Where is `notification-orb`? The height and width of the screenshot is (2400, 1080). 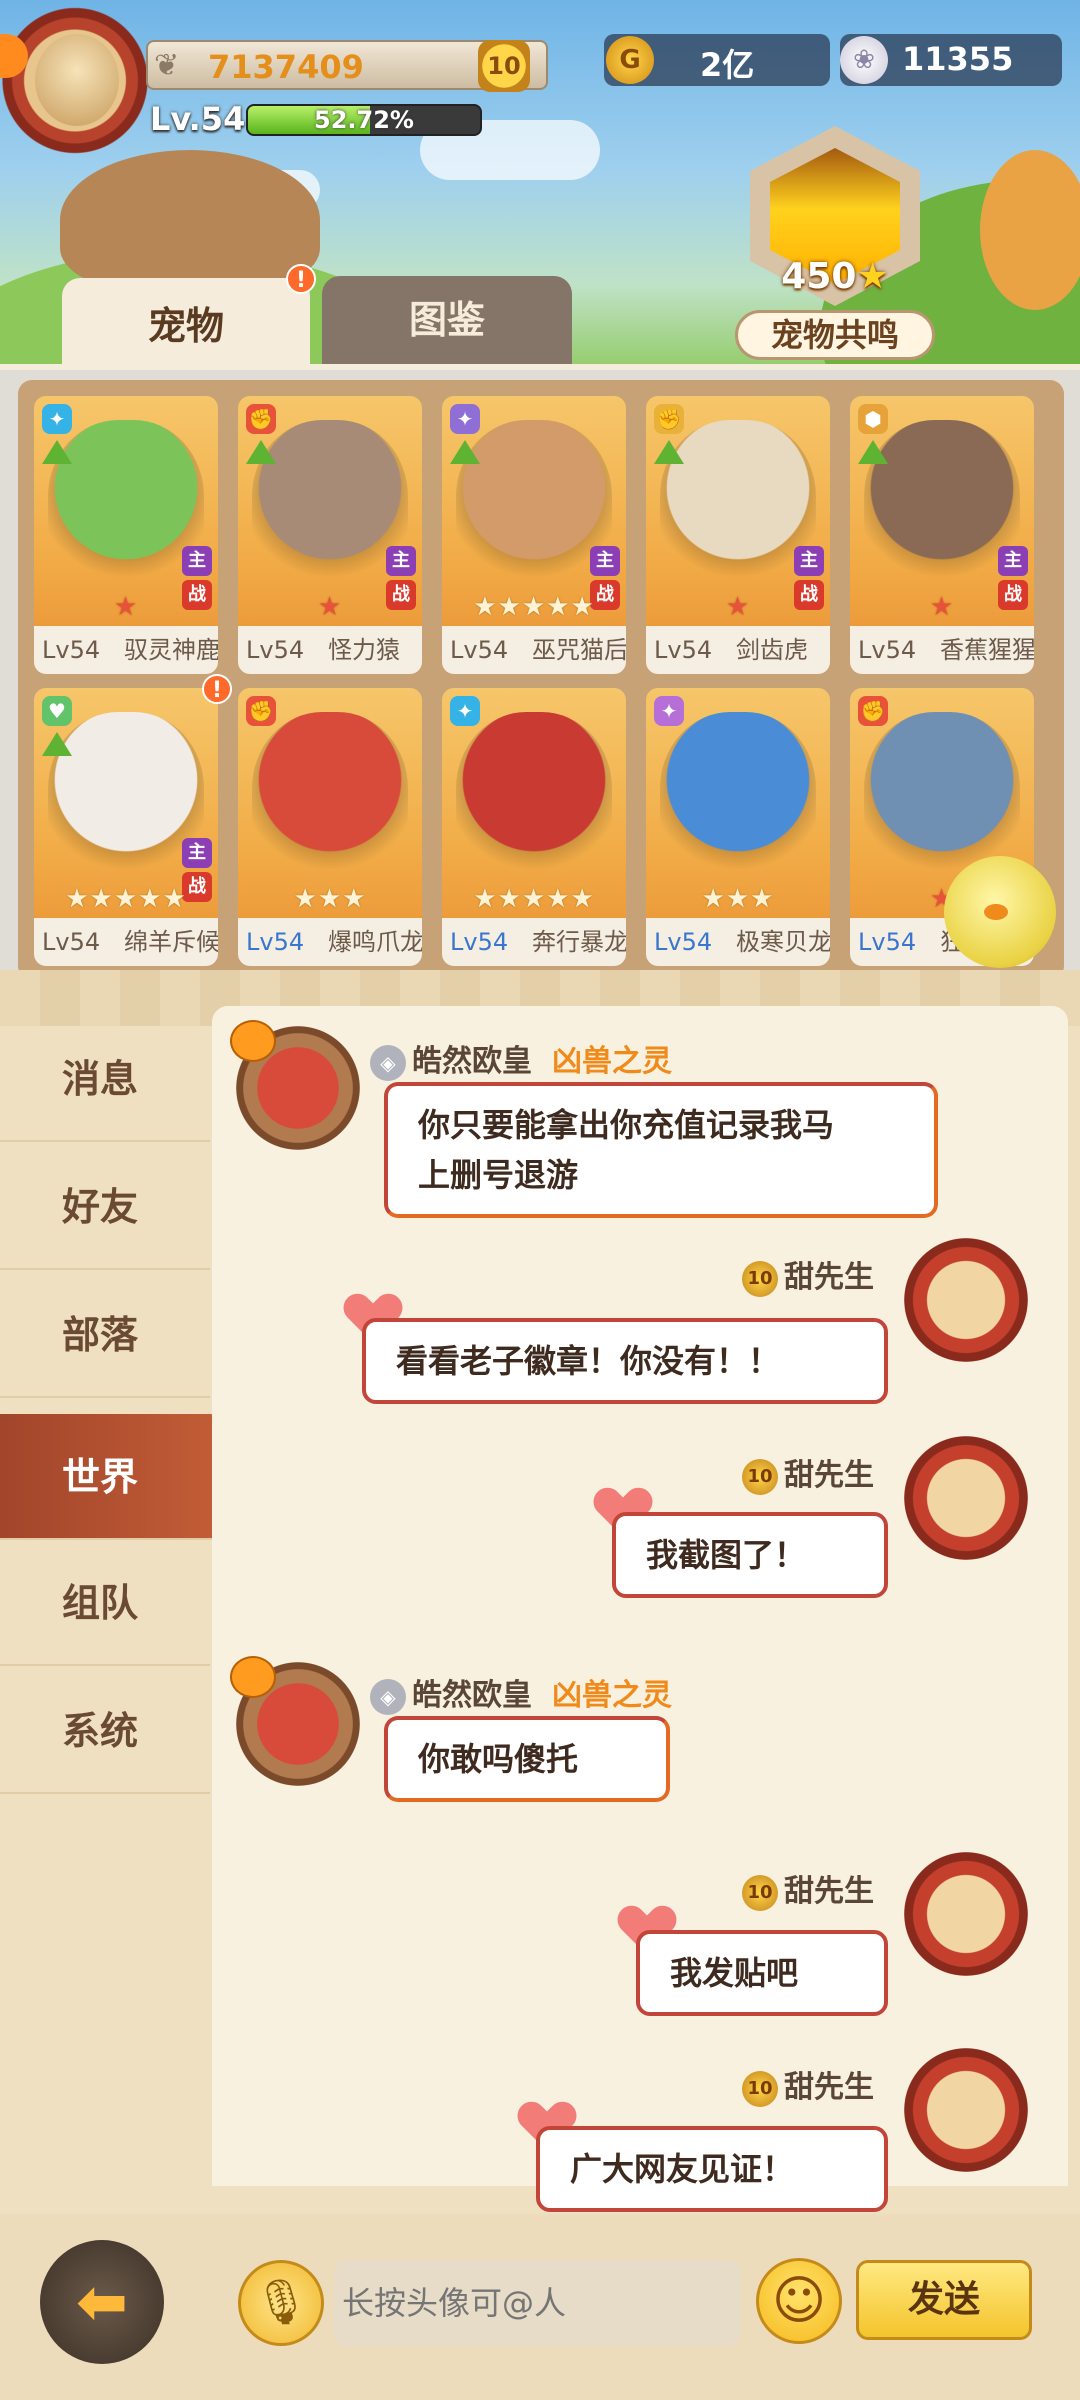
notification-orb is located at coordinates (14, 56).